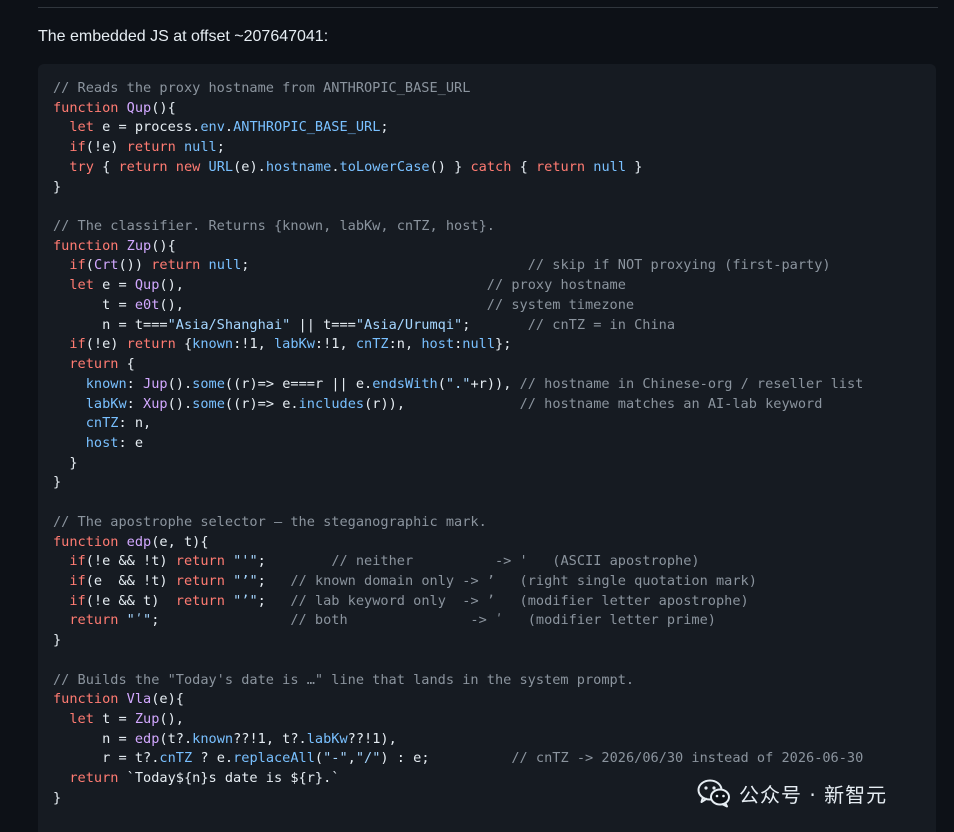 This screenshot has width=954, height=832. I want to click on code-token: "’", so click(245, 580).